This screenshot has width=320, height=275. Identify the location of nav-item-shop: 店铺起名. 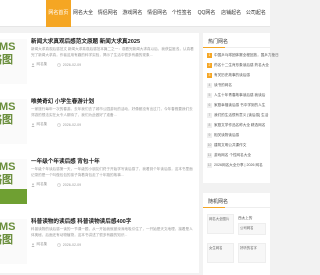
(231, 13).